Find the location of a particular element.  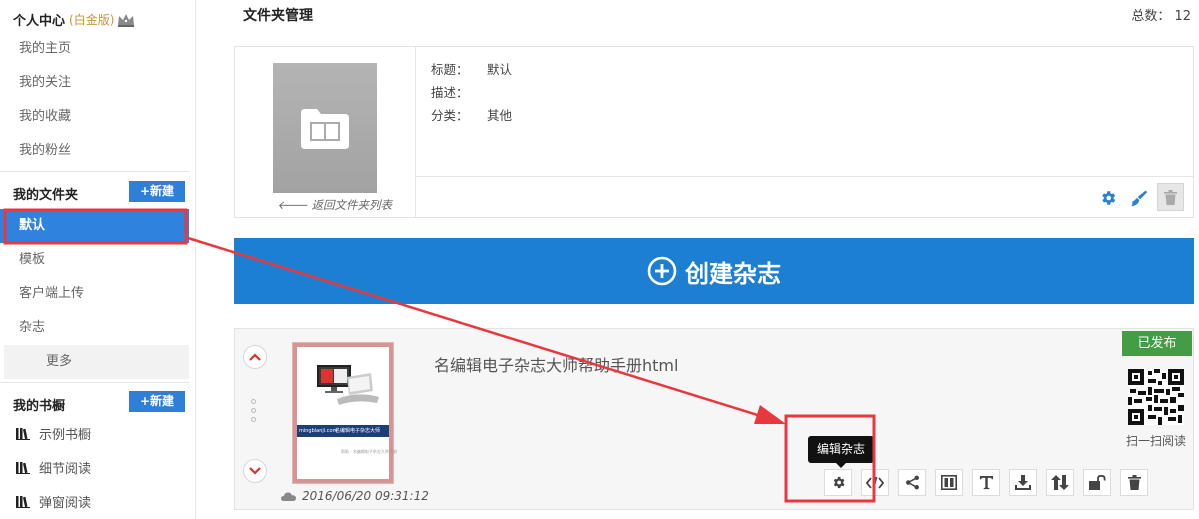

sidebar-item-label: 客户端上传 is located at coordinates (52, 293).